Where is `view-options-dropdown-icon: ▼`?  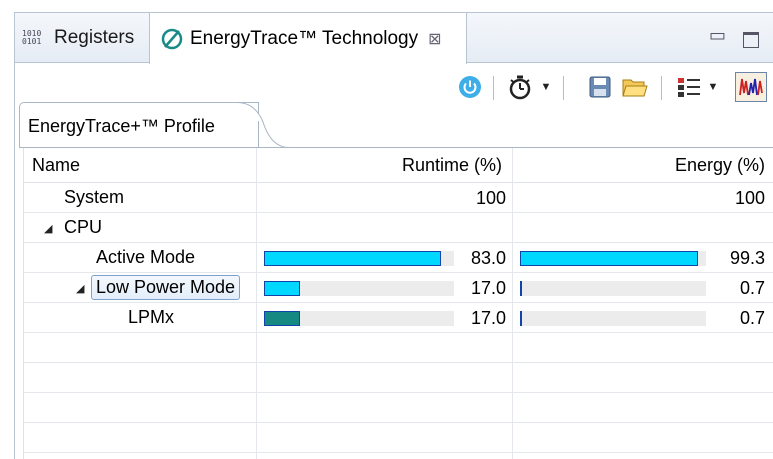 view-options-dropdown-icon: ▼ is located at coordinates (713, 87).